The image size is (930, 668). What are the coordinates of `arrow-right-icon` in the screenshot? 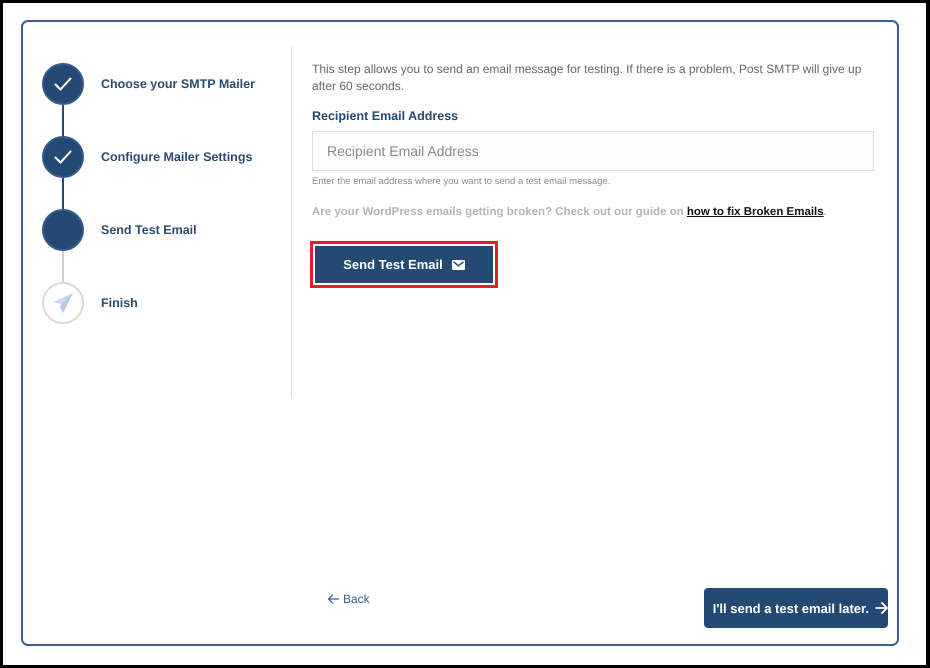 It's located at (881, 608).